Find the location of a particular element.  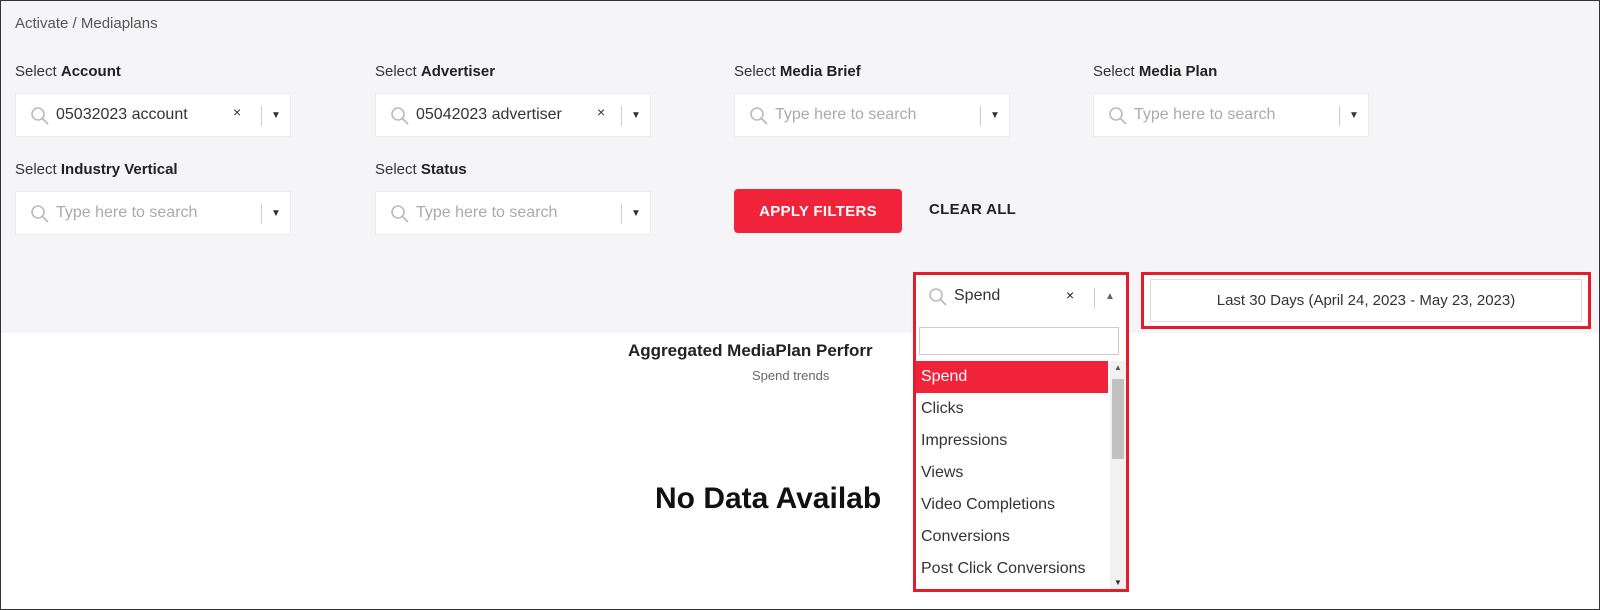

metric-value: Spend is located at coordinates (977, 296).